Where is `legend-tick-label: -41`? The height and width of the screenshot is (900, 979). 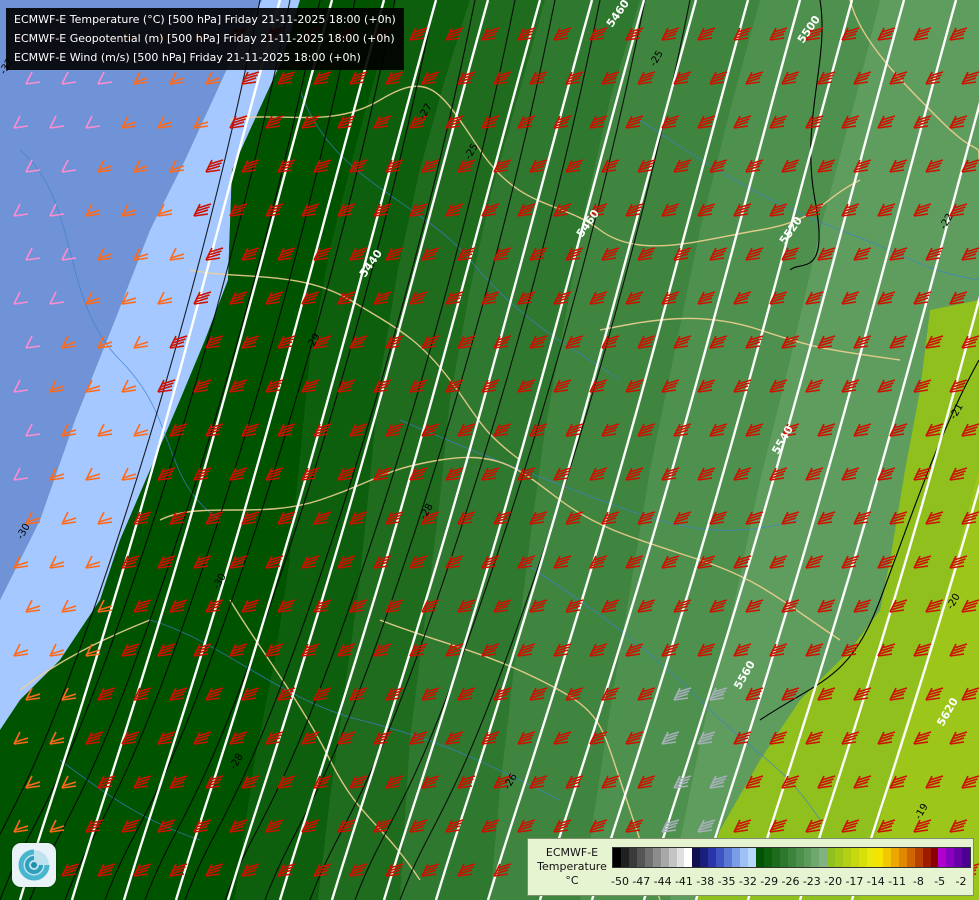
legend-tick-label: -41 is located at coordinates (683, 881).